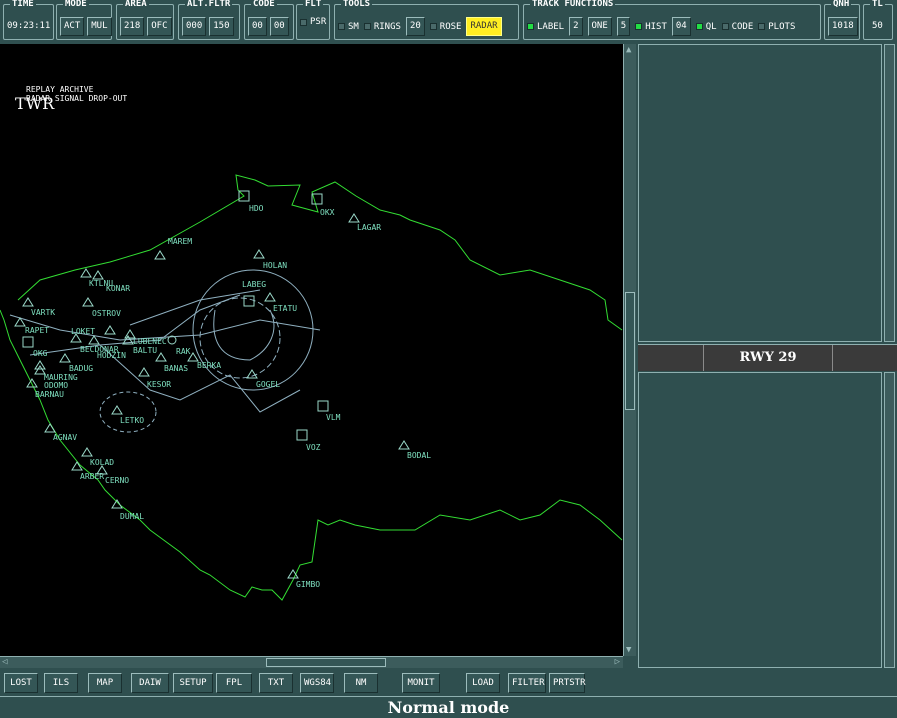 This screenshot has width=897, height=718. Describe the element at coordinates (448, 706) in the screenshot. I see `status-text: Normal mode` at that location.